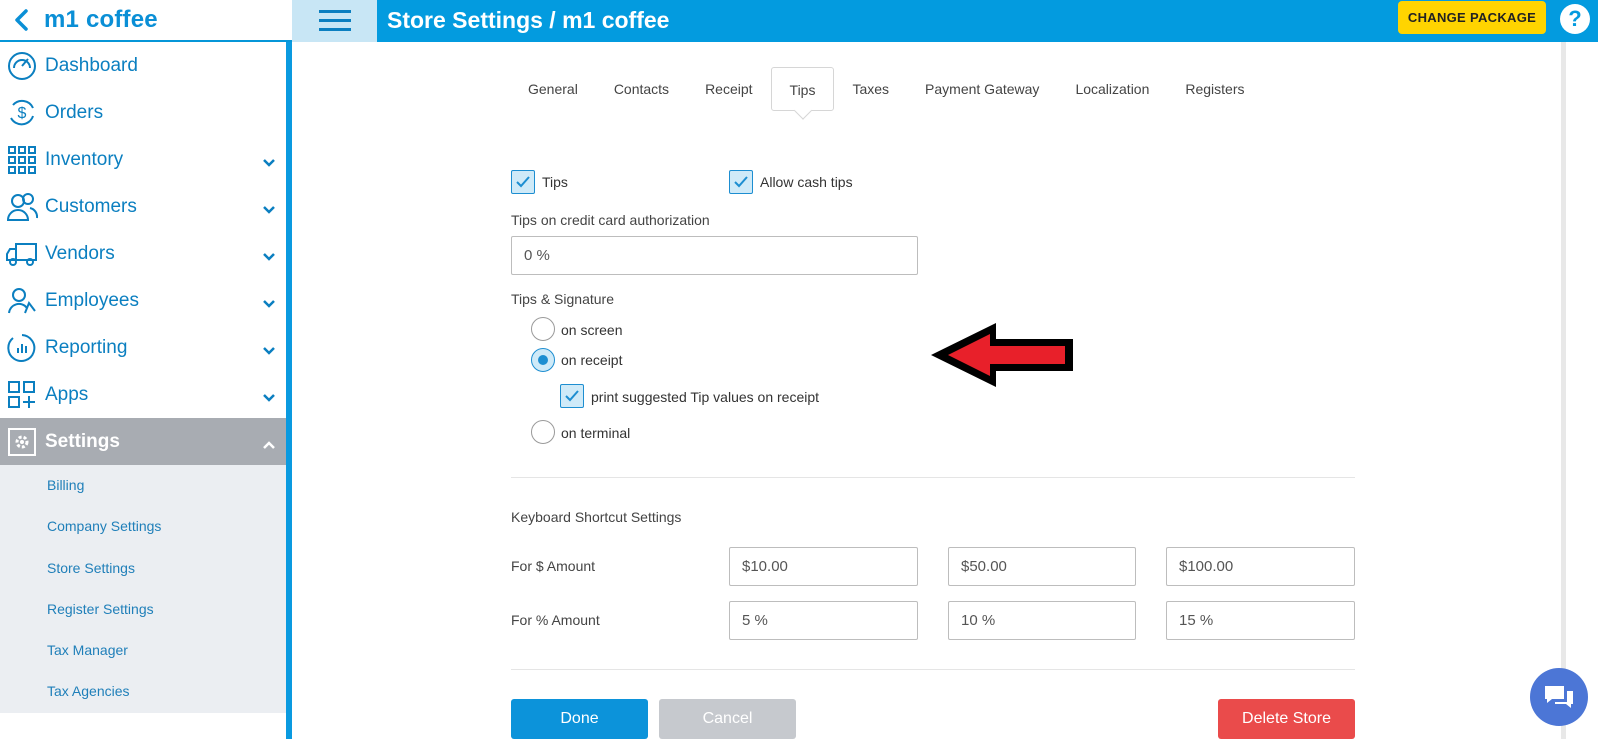 The width and height of the screenshot is (1598, 739). What do you see at coordinates (596, 517) in the screenshot?
I see `keyboard-shortcut-title: Keyboard Shortcut Settings` at bounding box center [596, 517].